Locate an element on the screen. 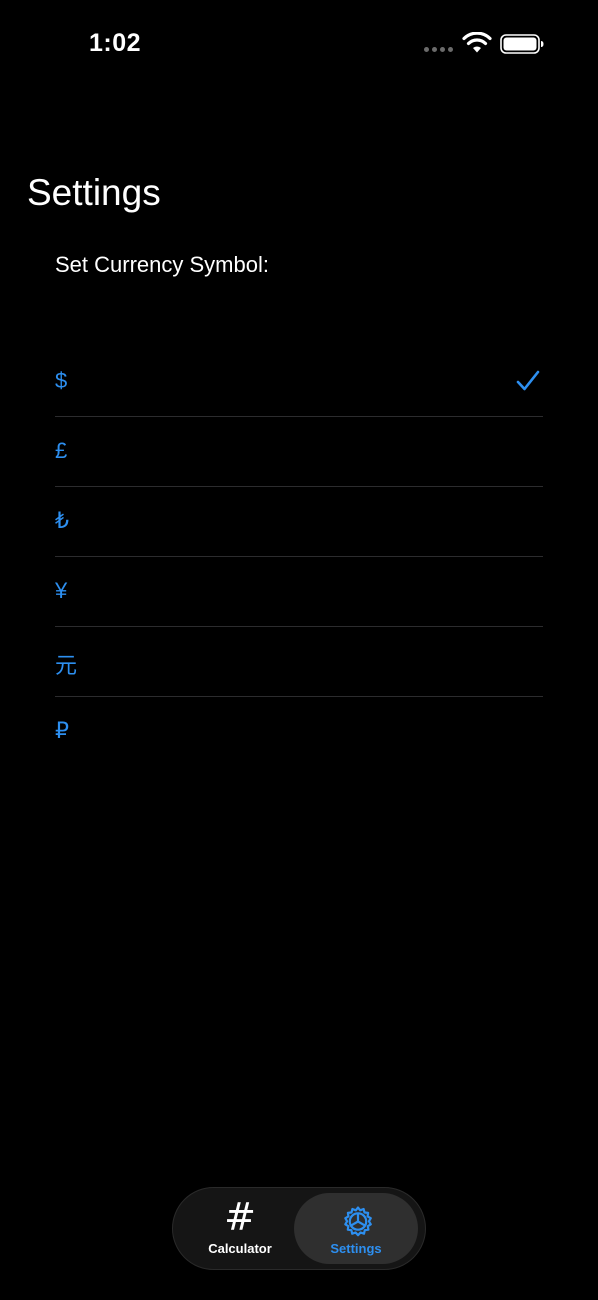 The width and height of the screenshot is (598, 1300). currency-row-ruble: ₽ is located at coordinates (299, 732).